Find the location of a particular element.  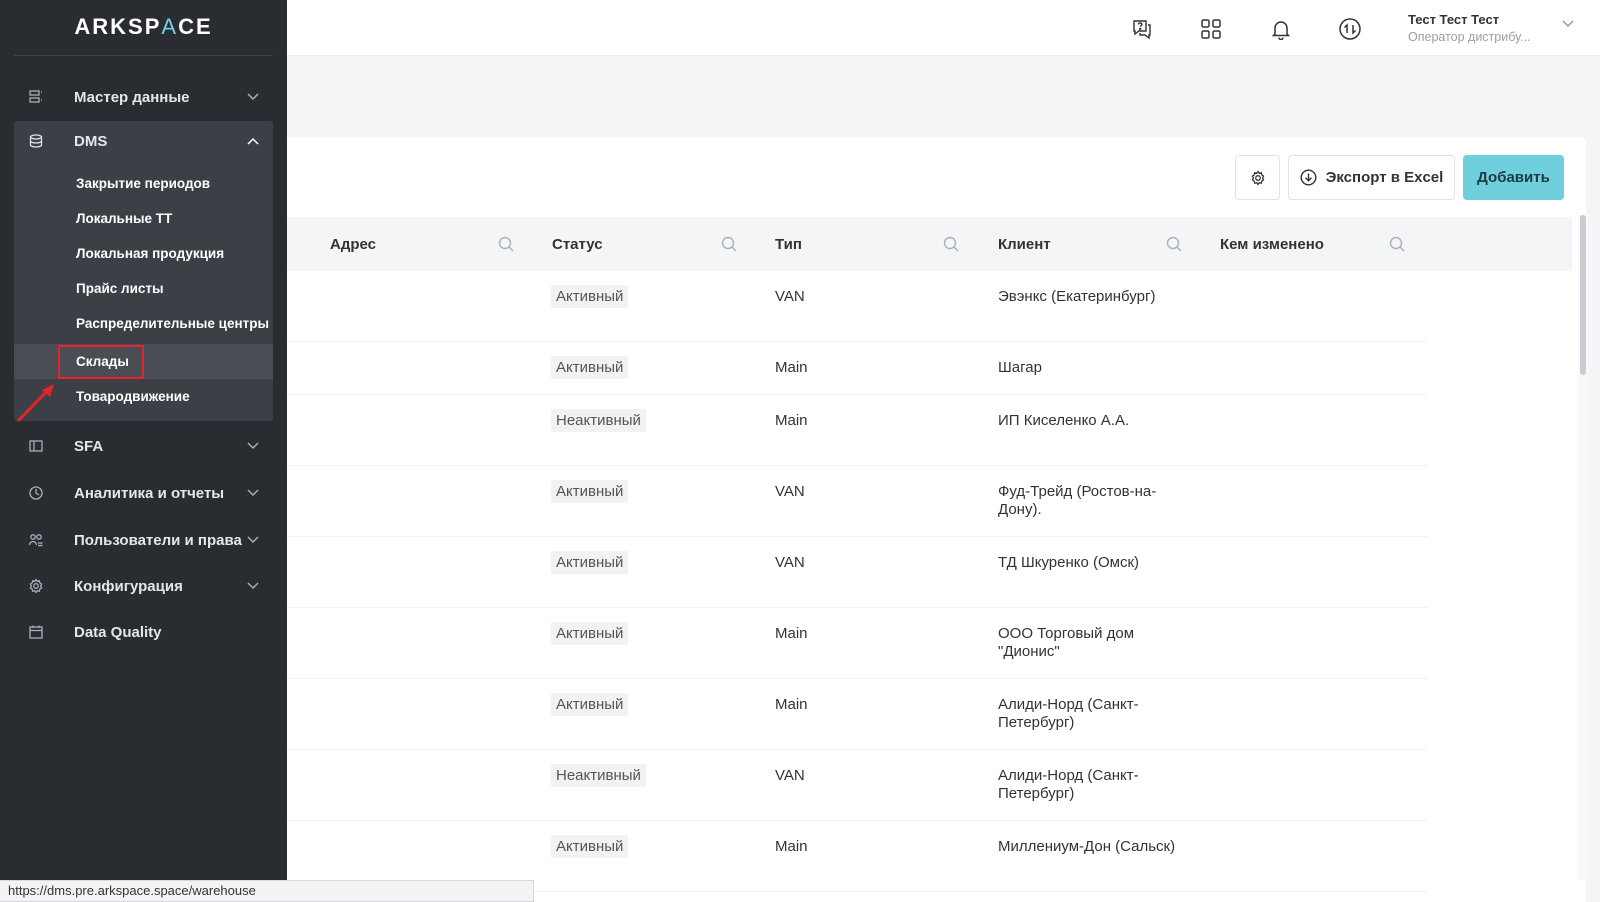

browser-status-bar: https://dms.pre.arkspace.space/warehouse is located at coordinates (267, 891).